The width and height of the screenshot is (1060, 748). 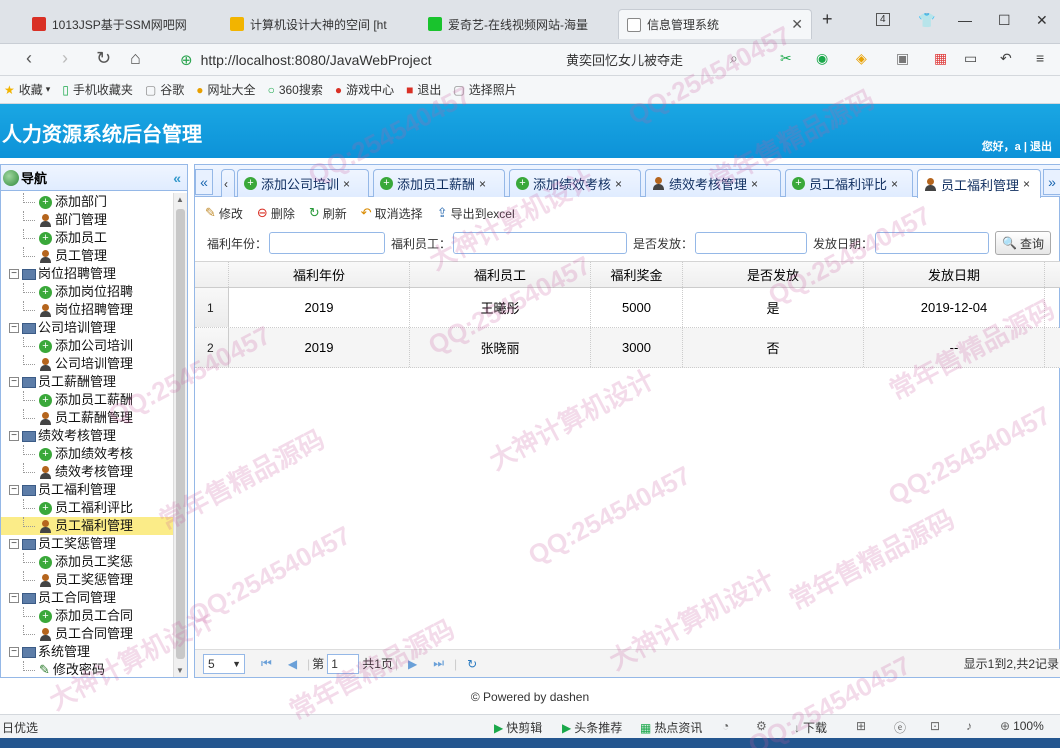 I want to click on close-tab-icon: ✕, so click(x=794, y=24).